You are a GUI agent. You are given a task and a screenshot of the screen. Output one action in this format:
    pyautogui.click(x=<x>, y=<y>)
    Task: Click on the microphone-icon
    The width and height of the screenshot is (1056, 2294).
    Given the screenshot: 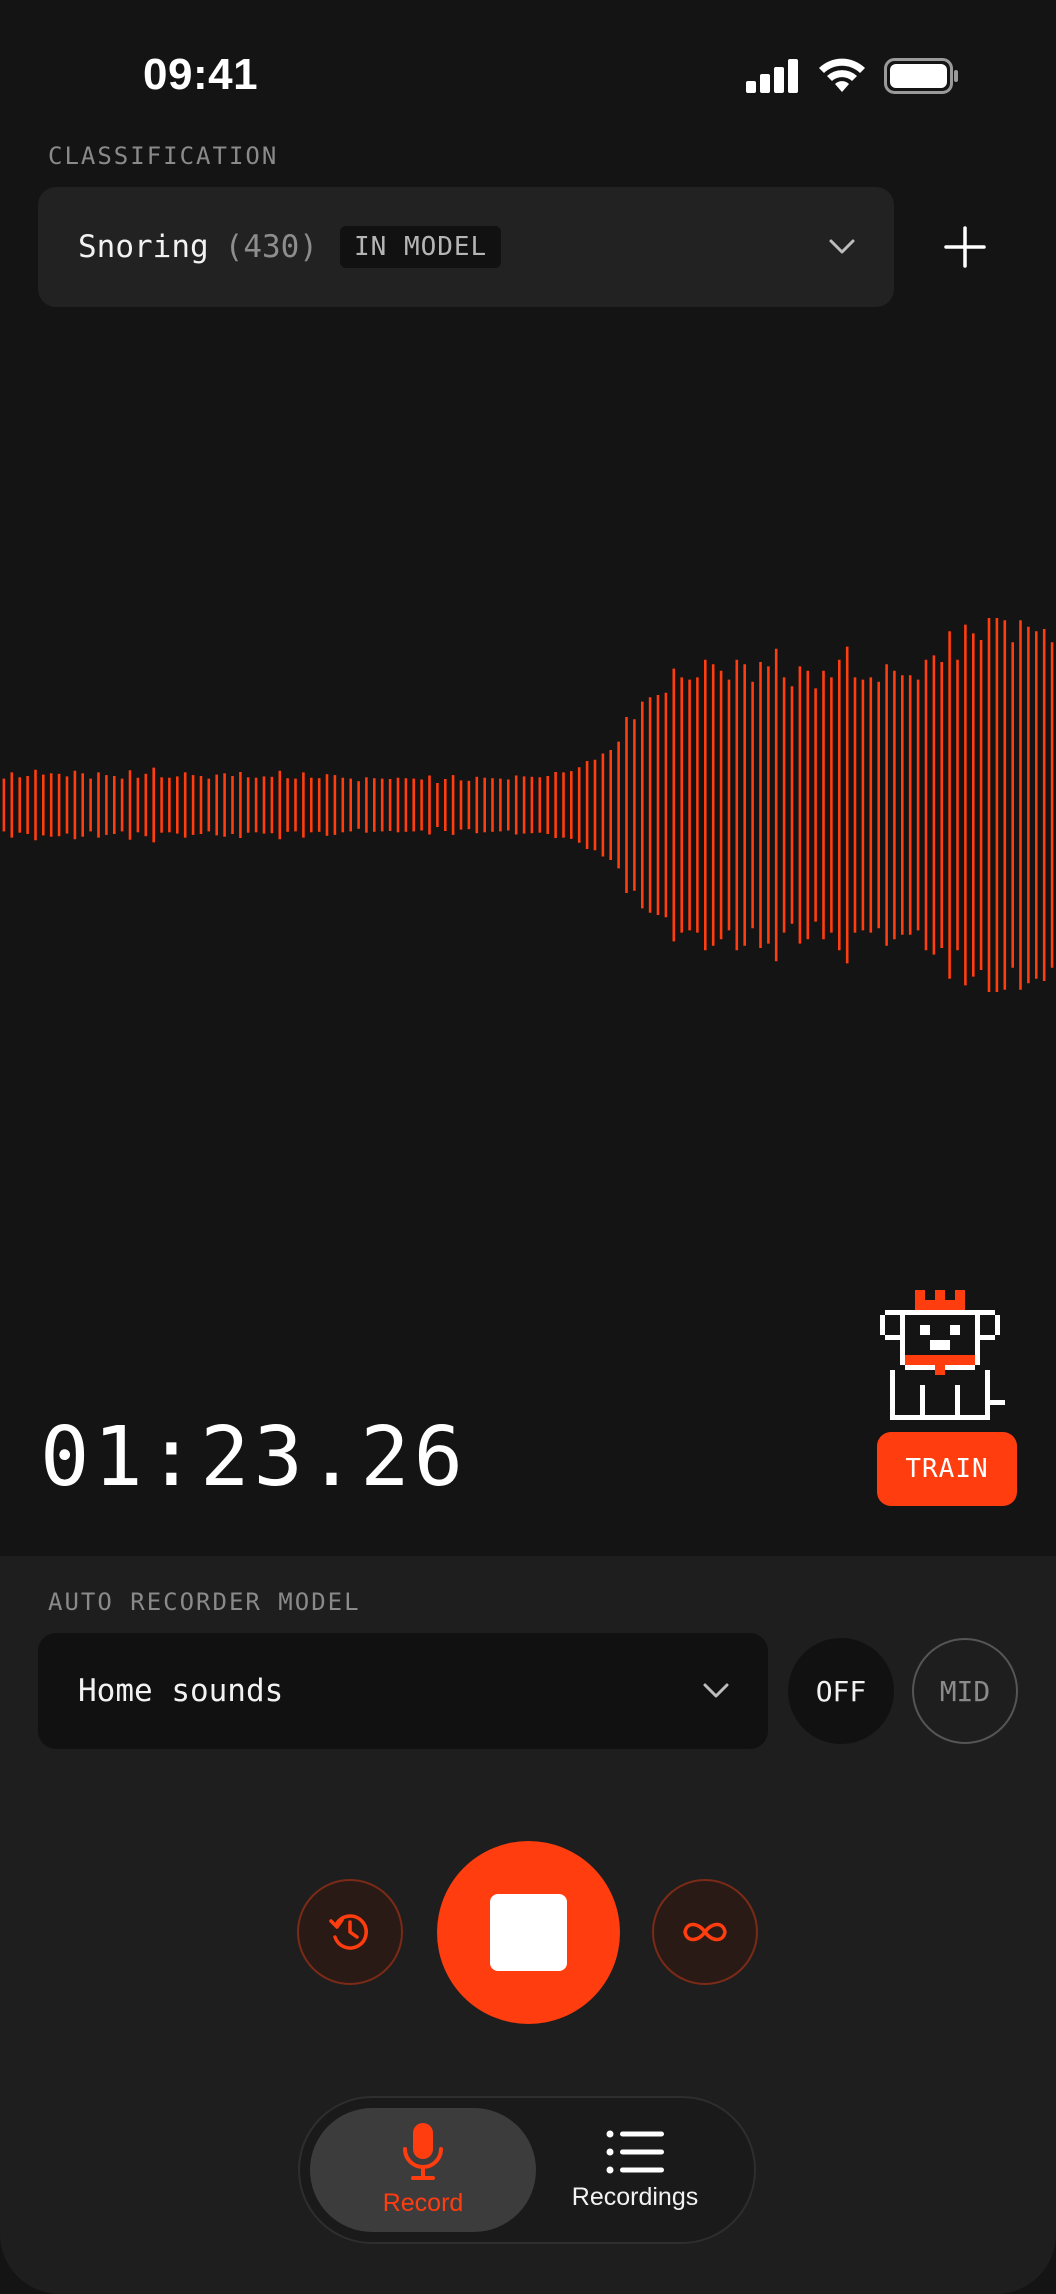 What is the action you would take?
    pyautogui.click(x=423, y=2151)
    